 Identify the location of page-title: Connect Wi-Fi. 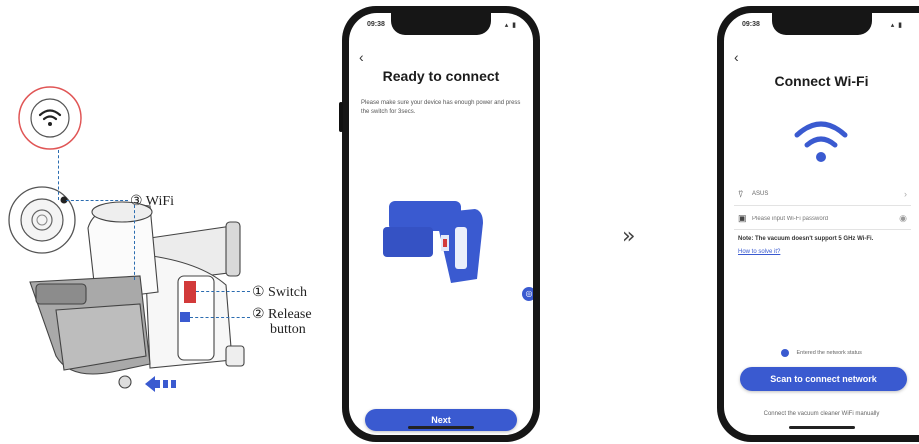
(821, 81).